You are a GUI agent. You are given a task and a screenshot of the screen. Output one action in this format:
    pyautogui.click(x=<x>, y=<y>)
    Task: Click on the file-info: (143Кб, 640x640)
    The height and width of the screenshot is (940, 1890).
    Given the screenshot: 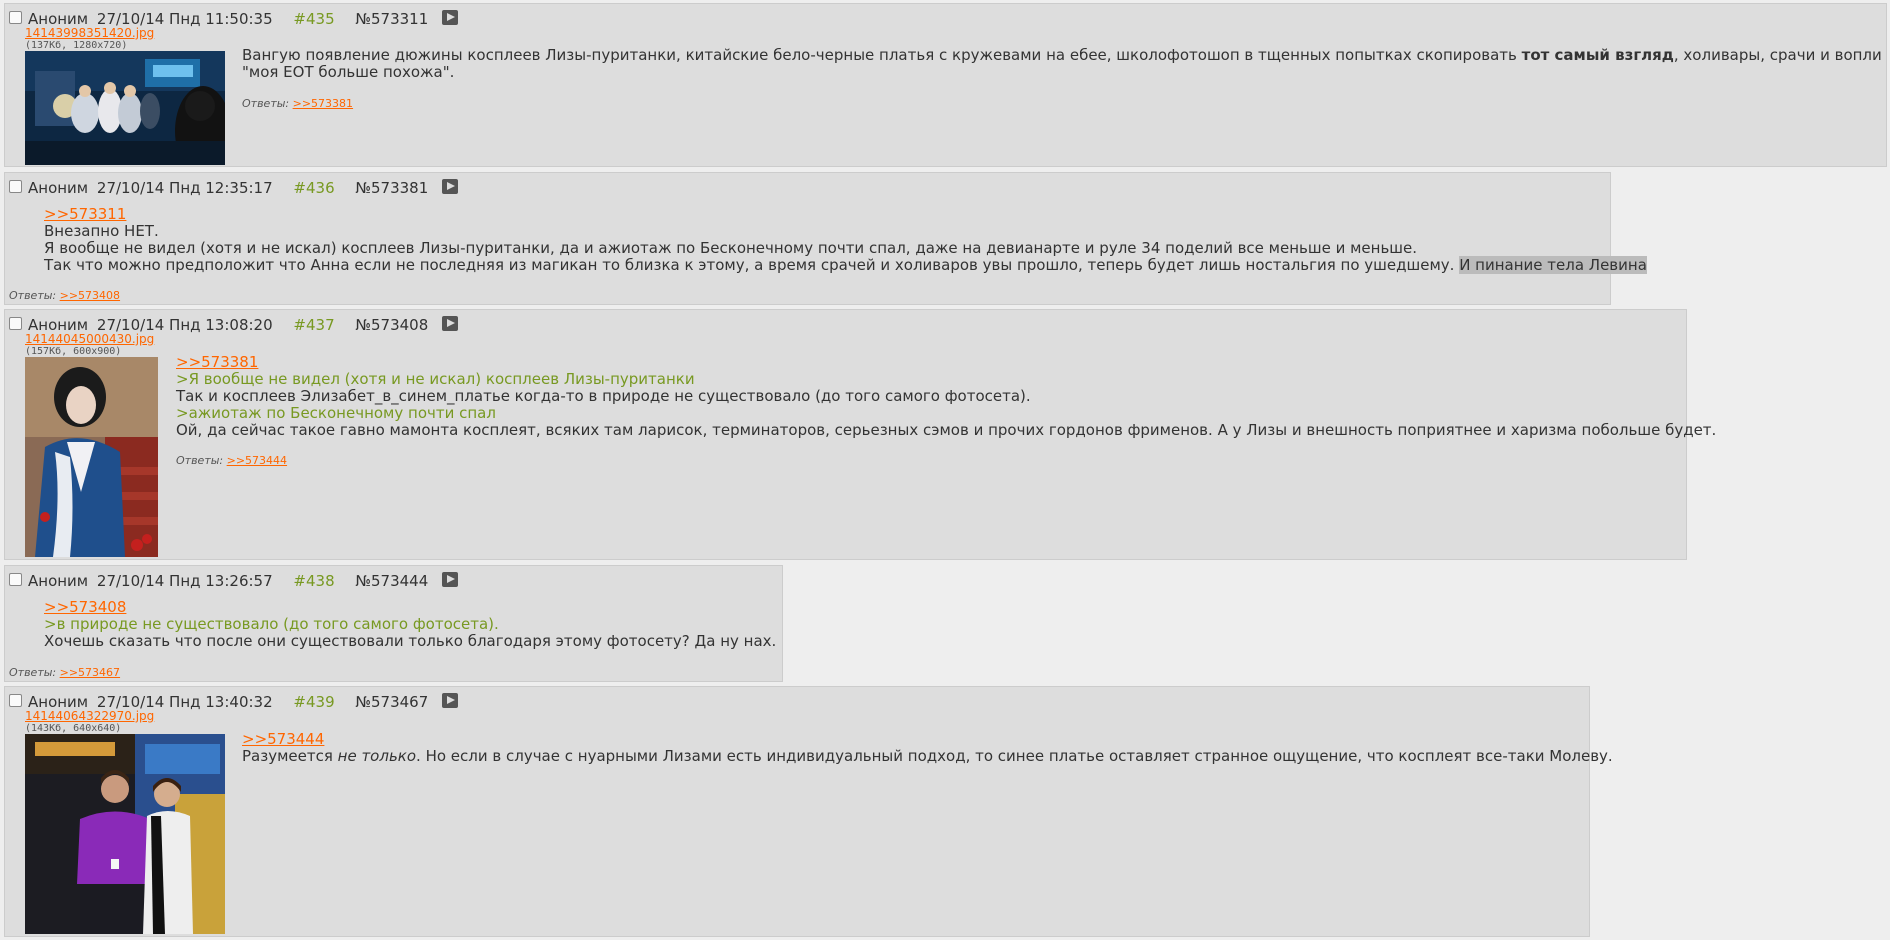 What is the action you would take?
    pyautogui.click(x=73, y=728)
    